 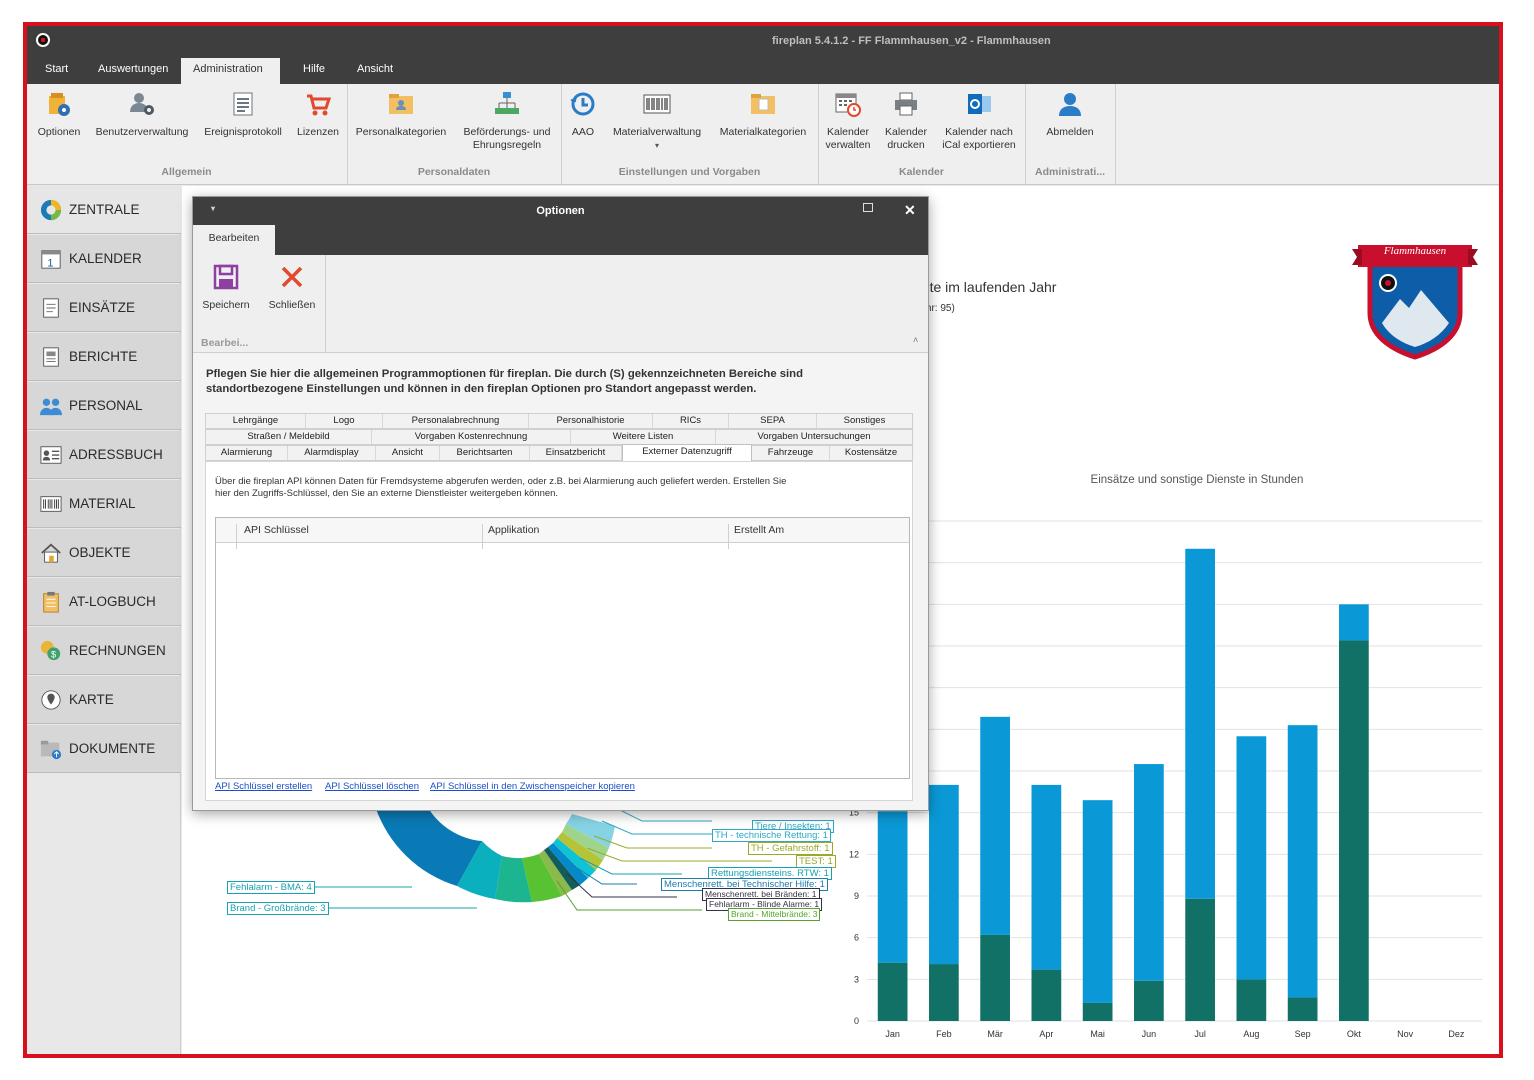 What do you see at coordinates (485, 453) in the screenshot?
I see `tab-berichtsarten: Berichtsarten` at bounding box center [485, 453].